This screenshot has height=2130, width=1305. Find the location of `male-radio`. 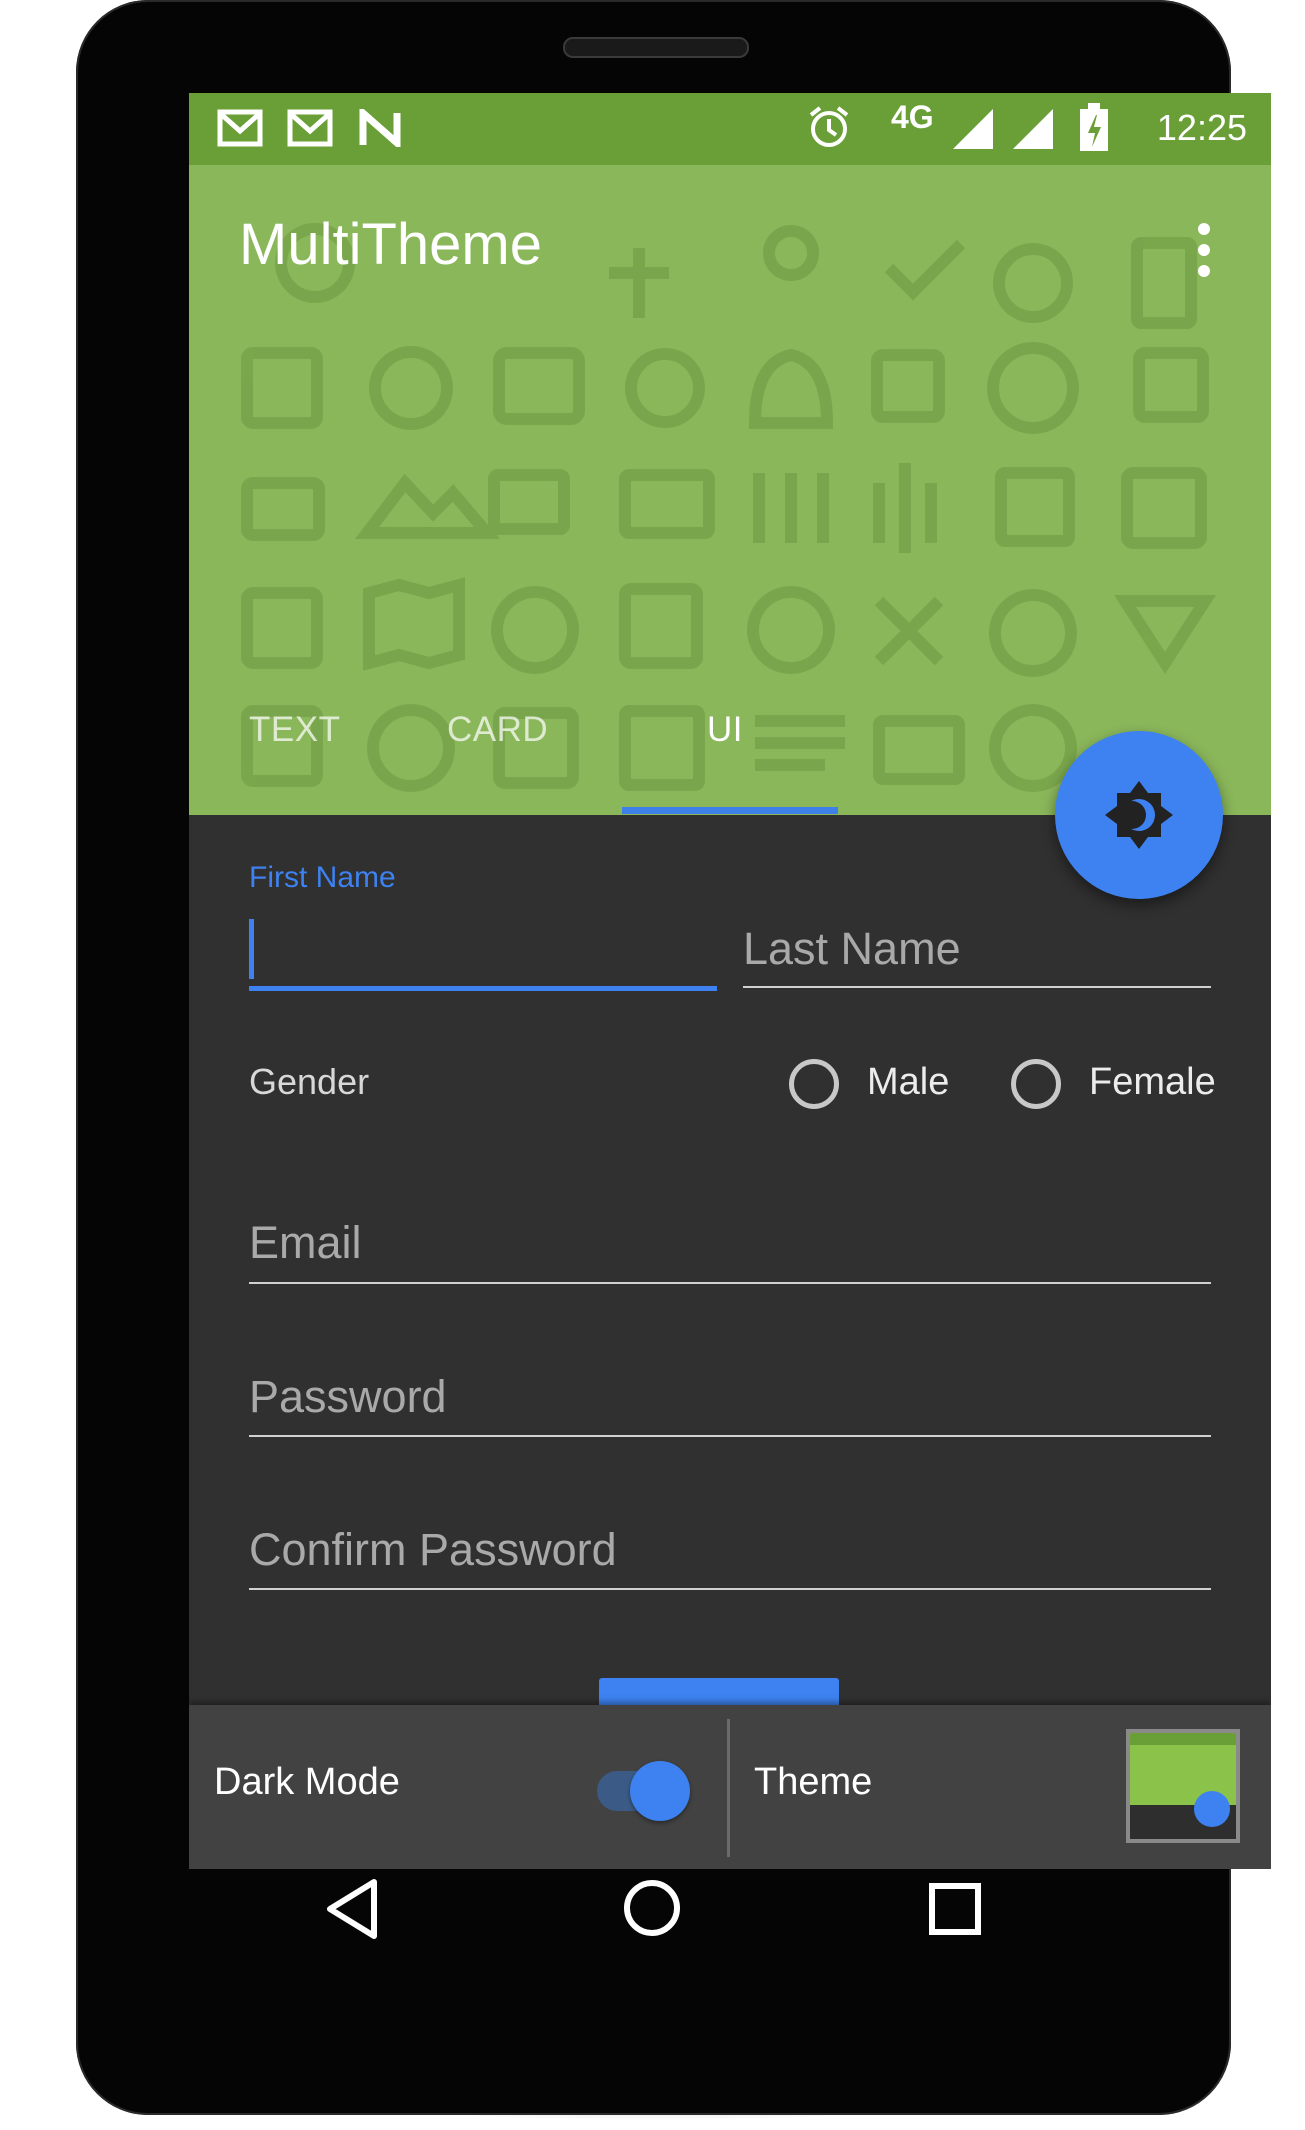

male-radio is located at coordinates (814, 1084).